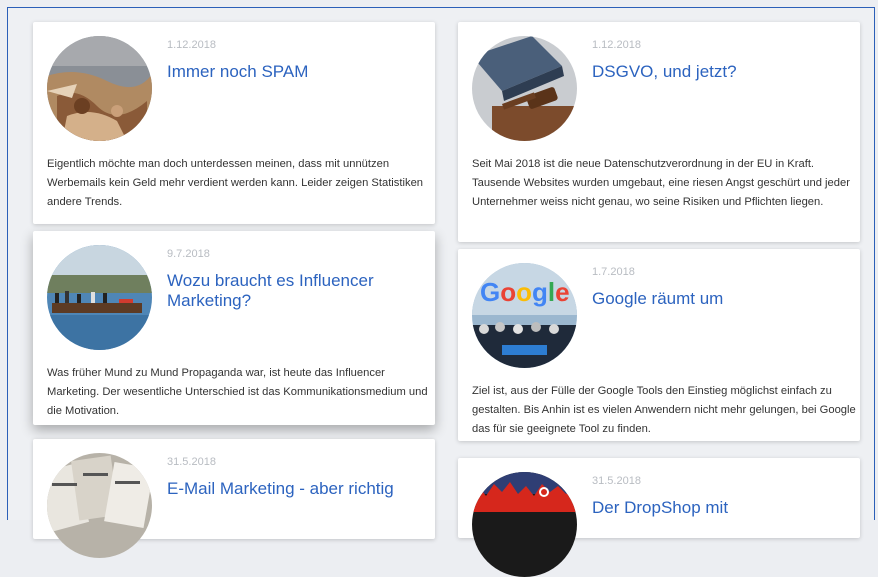  I want to click on post-thumbnail: Google, so click(524, 315).